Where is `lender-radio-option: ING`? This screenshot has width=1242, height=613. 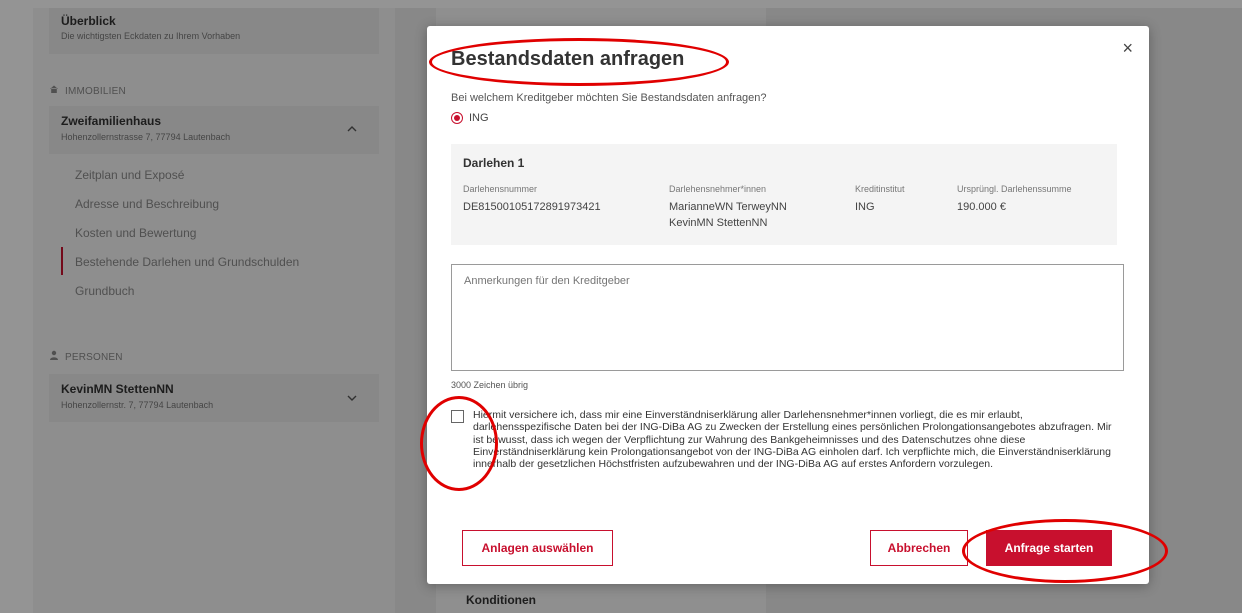 lender-radio-option: ING is located at coordinates (470, 118).